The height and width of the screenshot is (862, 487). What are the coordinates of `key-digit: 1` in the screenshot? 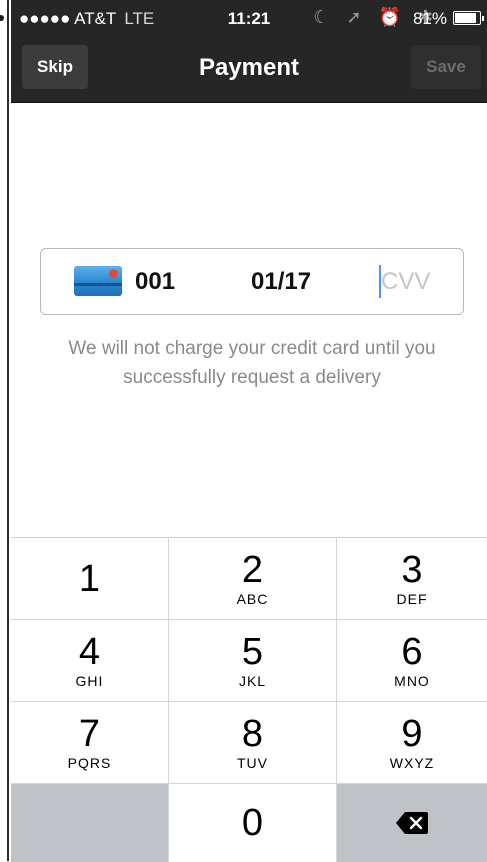 It's located at (89, 578).